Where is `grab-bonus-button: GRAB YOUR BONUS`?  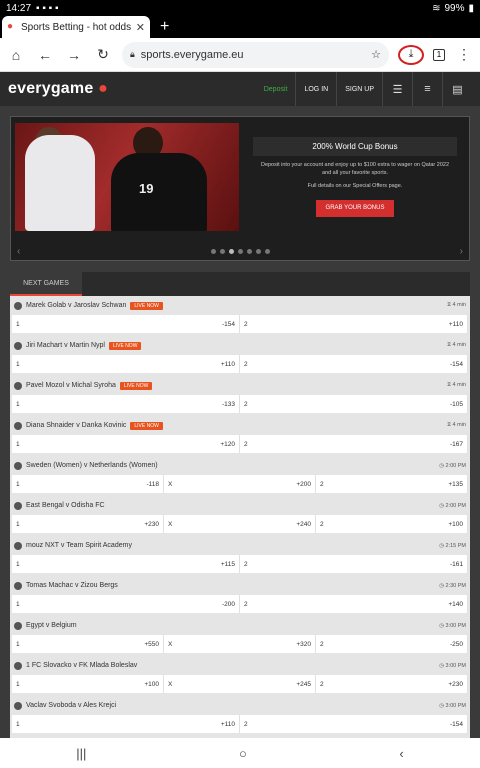 grab-bonus-button: GRAB YOUR BONUS is located at coordinates (355, 208).